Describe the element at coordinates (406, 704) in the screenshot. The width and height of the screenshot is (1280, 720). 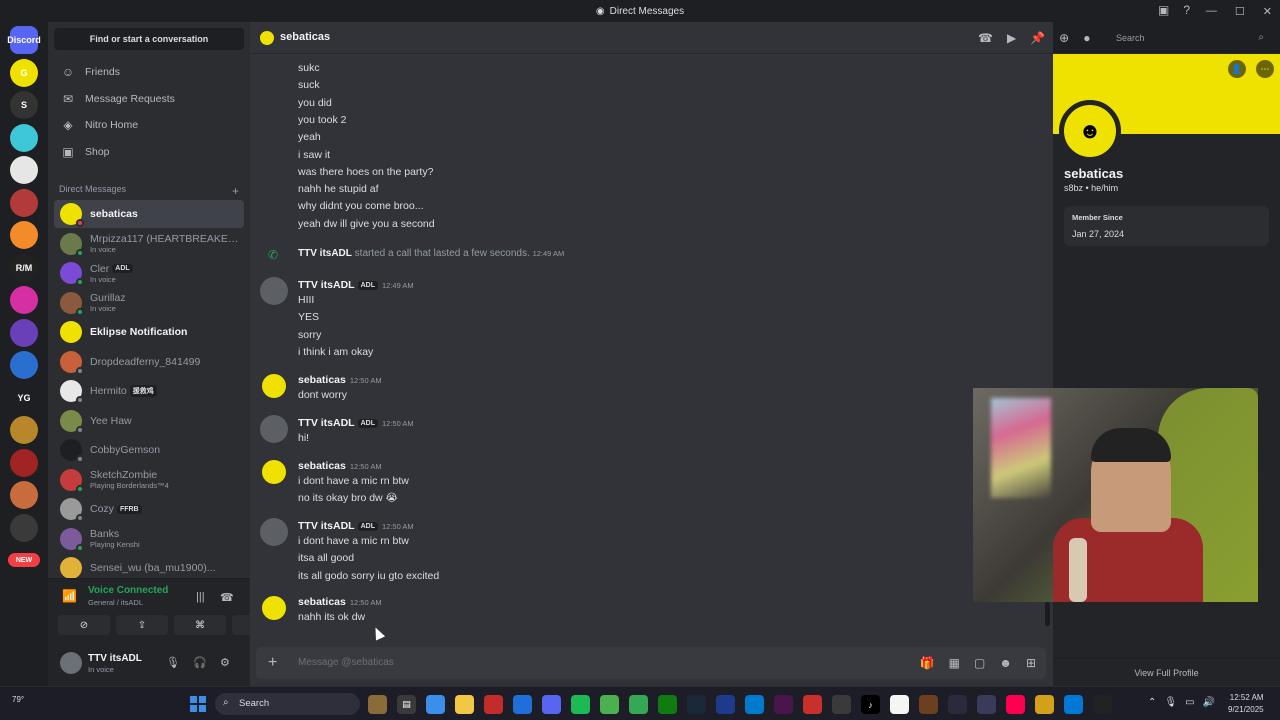
I see `taskbar-app-icon: ▤` at that location.